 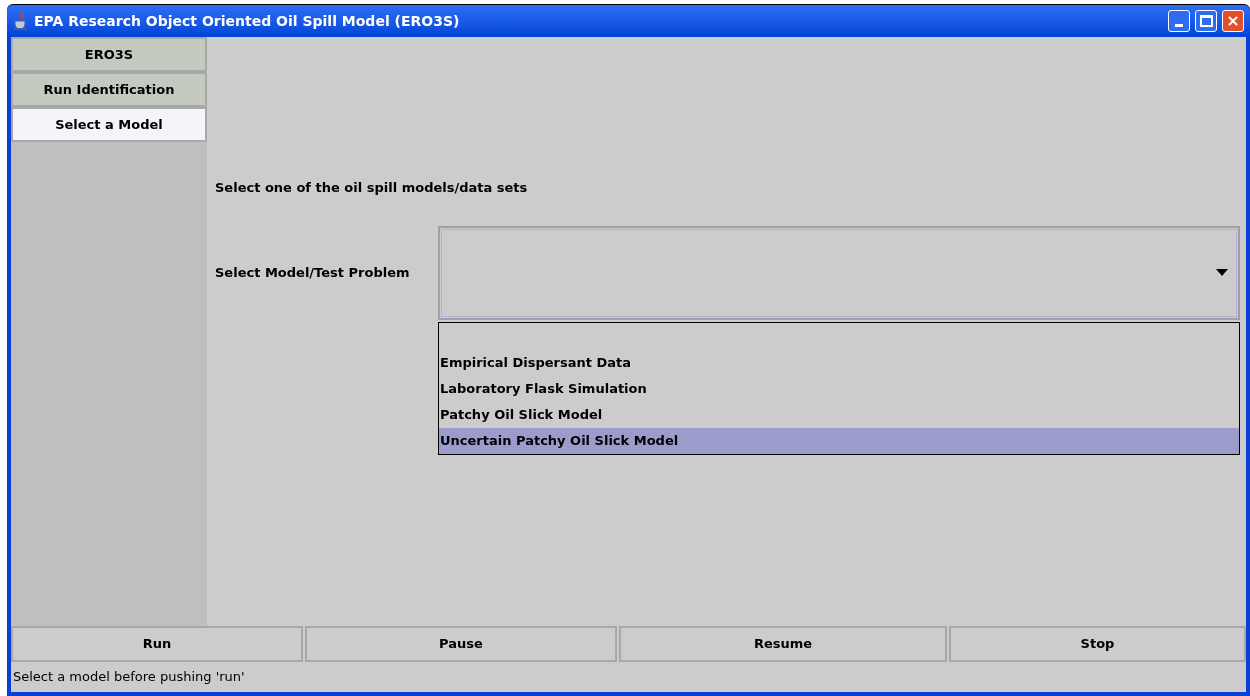 What do you see at coordinates (839, 388) in the screenshot?
I see `dropdown-option: Laboratory Flask Simulation` at bounding box center [839, 388].